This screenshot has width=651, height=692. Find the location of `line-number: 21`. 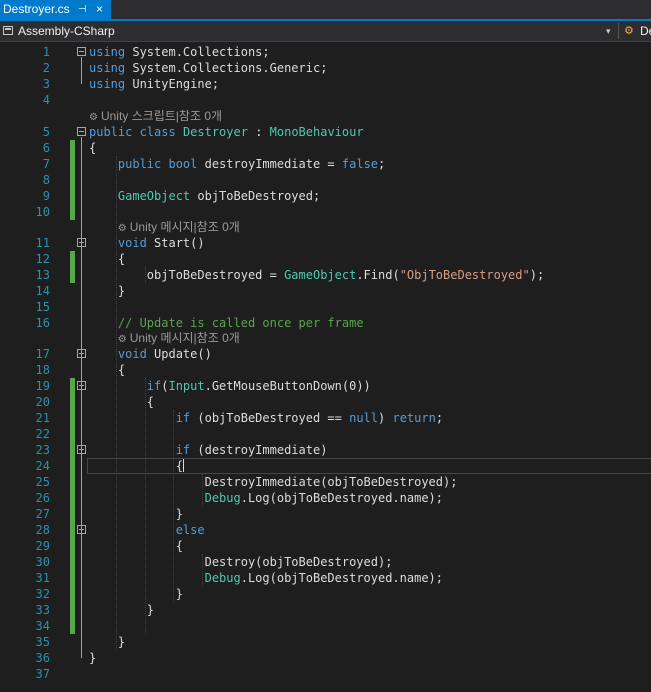

line-number: 21 is located at coordinates (42, 418).